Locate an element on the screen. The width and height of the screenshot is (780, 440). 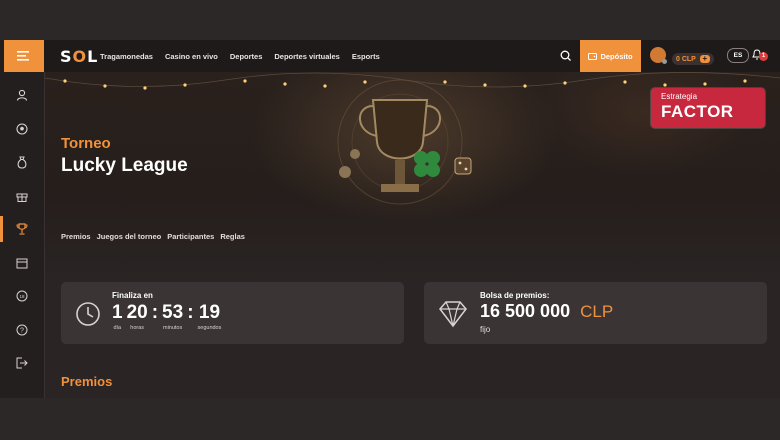
sidebar-item-help: ? is located at coordinates (22, 330).